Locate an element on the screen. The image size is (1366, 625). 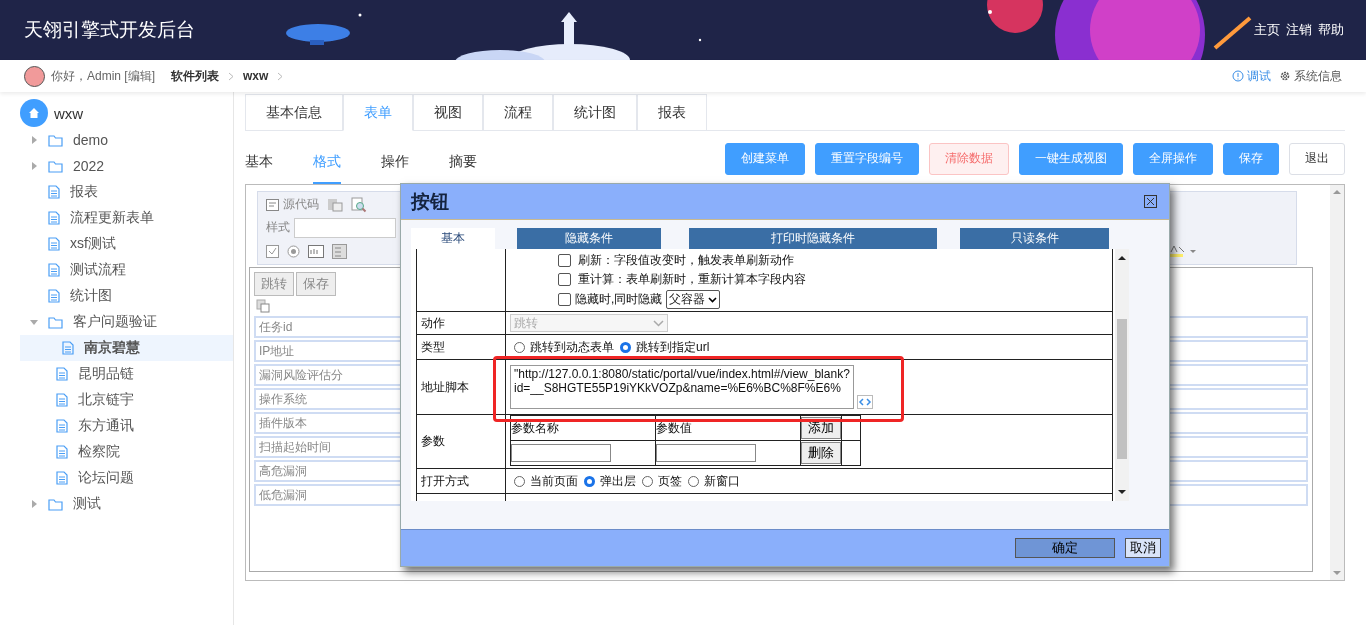
radio-label: 跳转到动态表单 is located at coordinates (572, 347).